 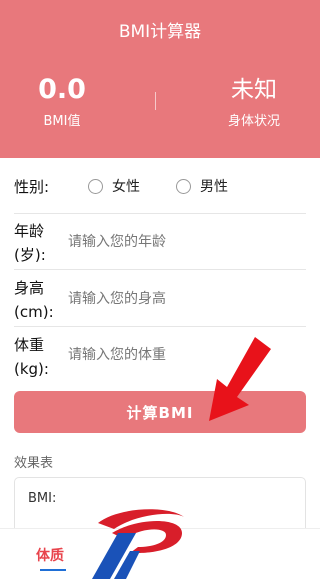 I want to click on female-radio: 女性, so click(x=114, y=186).